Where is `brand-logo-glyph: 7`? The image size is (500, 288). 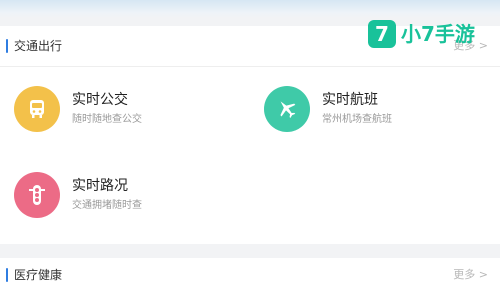
brand-logo-glyph: 7 is located at coordinates (382, 34).